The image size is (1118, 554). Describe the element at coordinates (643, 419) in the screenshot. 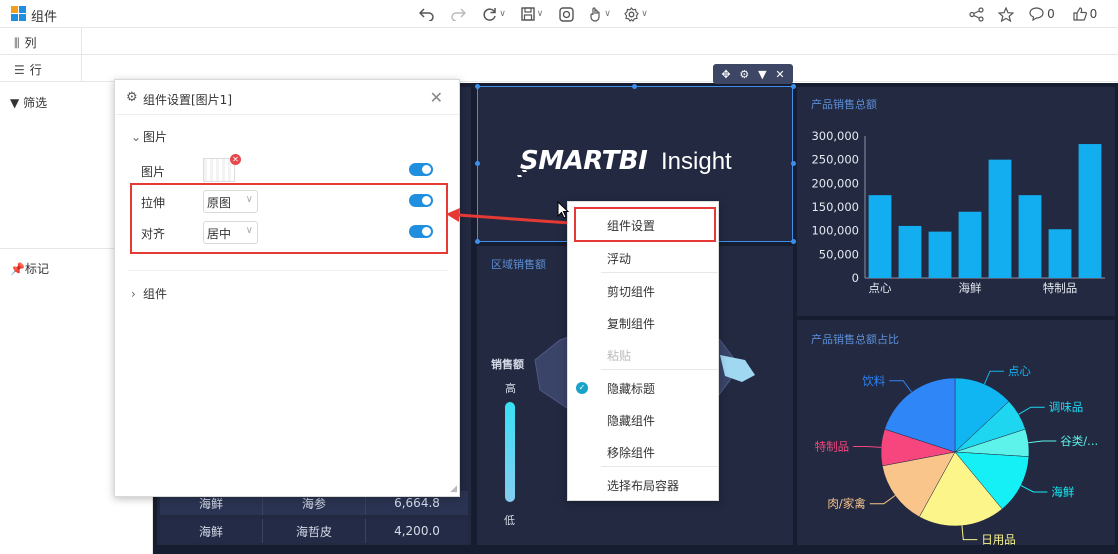

I see `menu-item-hide-component: 隐藏组件` at that location.